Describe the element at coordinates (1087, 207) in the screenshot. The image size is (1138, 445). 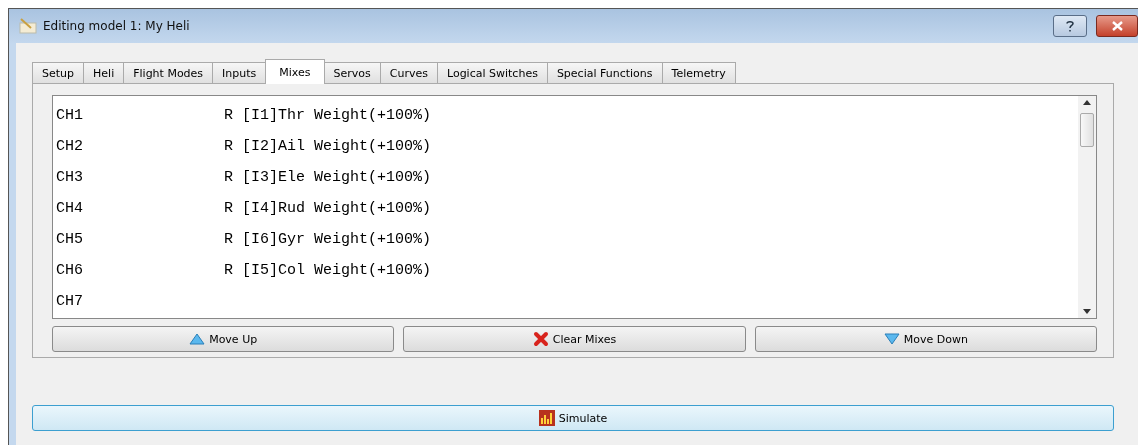
I see `scrollbar` at that location.